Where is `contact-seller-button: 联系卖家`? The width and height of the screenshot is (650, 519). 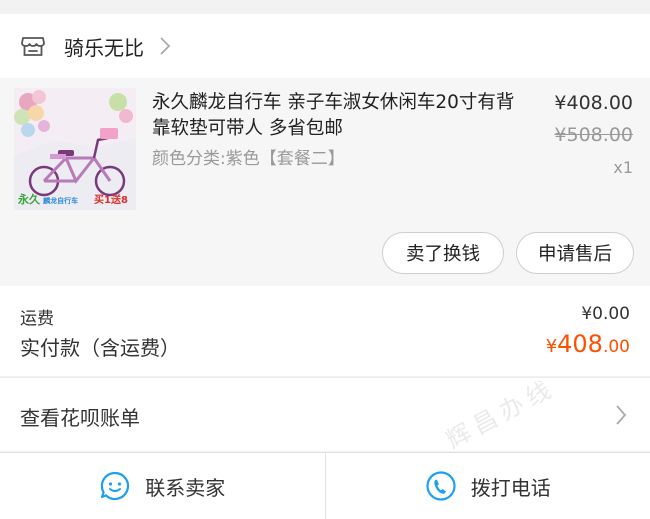 contact-seller-button: 联系卖家 is located at coordinates (162, 486).